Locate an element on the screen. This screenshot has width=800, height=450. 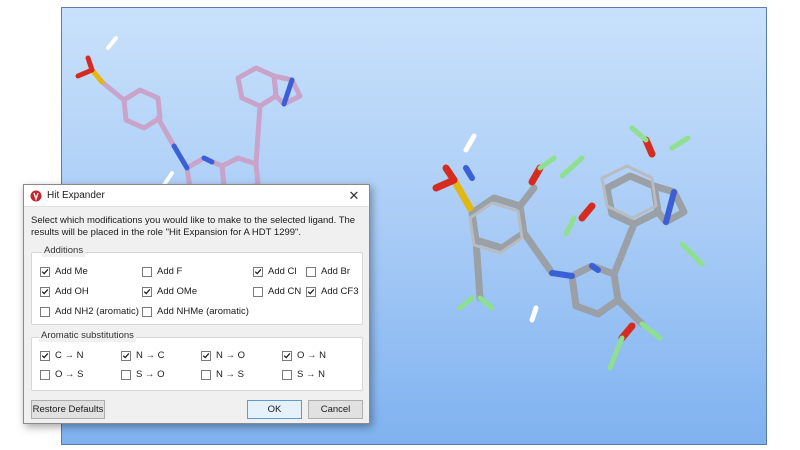
checkbox-label: Add OH is located at coordinates (72, 291).